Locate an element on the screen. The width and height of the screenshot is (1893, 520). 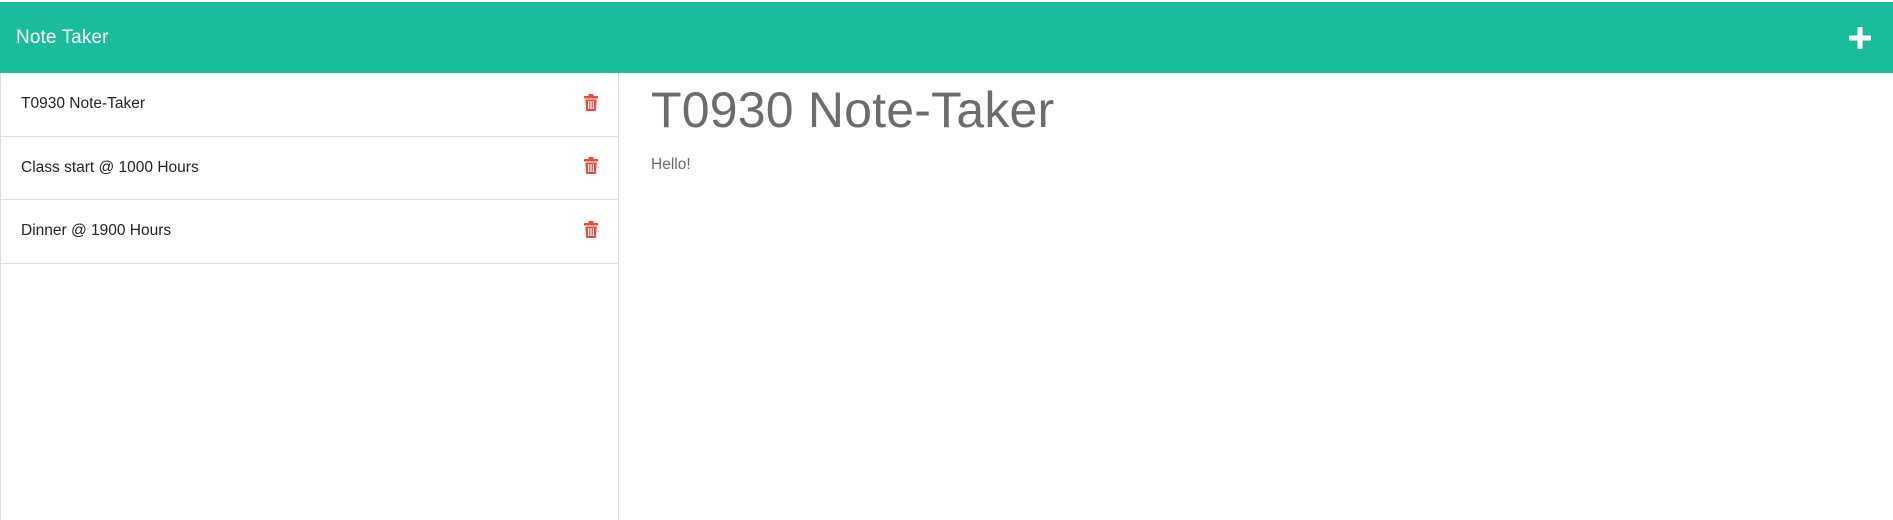
list-item: Class start @ 1000 Hours is located at coordinates (309, 168).